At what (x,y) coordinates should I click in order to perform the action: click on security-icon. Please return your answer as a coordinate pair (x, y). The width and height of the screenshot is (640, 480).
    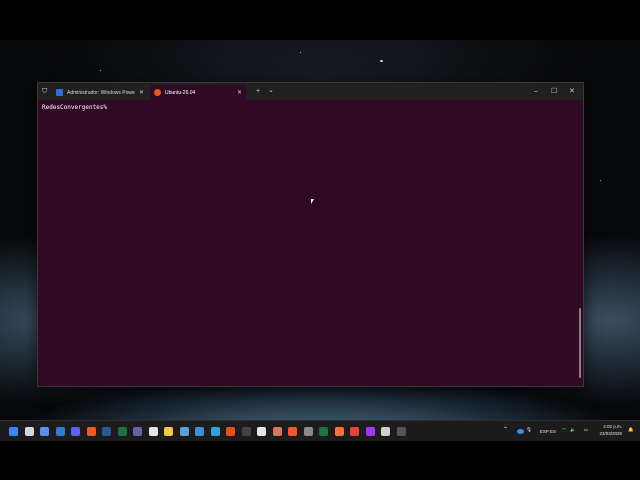
    Looking at the image, I should click on (199, 431).